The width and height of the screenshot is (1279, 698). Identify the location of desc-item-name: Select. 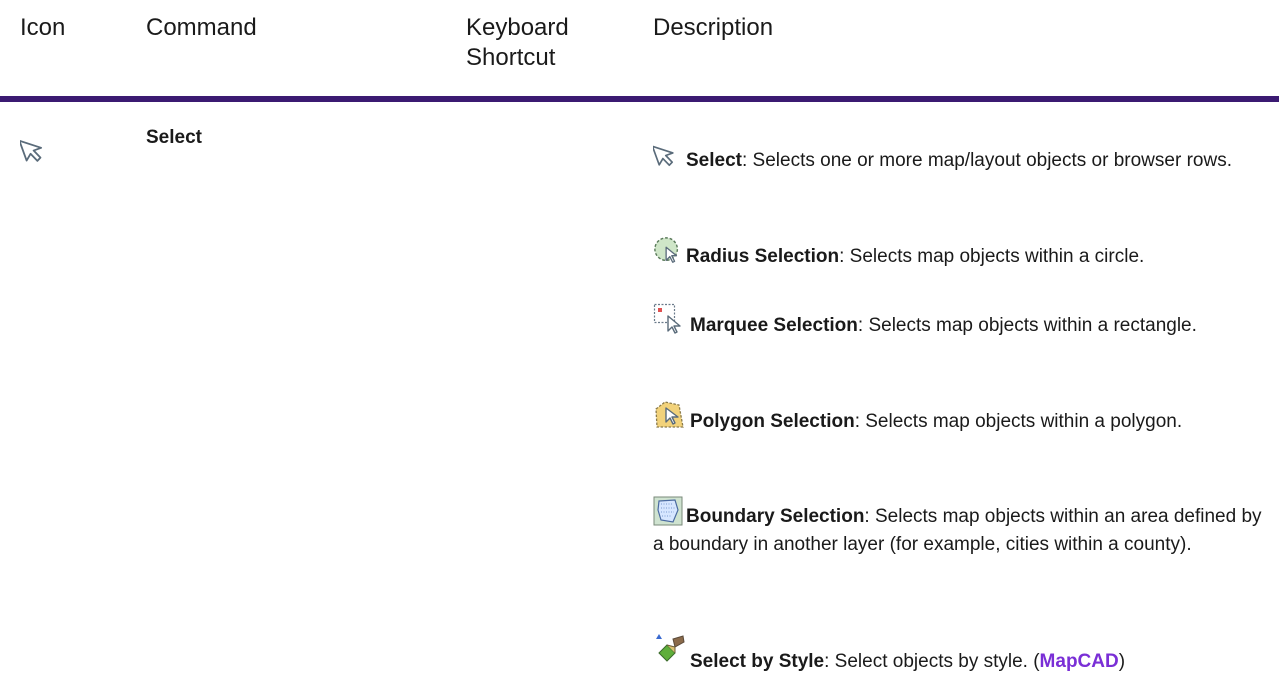
(714, 160).